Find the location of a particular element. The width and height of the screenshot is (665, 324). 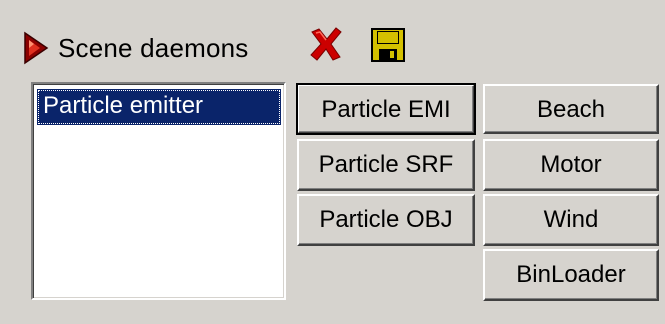

panel-header: Scene daemons is located at coordinates (135, 48).